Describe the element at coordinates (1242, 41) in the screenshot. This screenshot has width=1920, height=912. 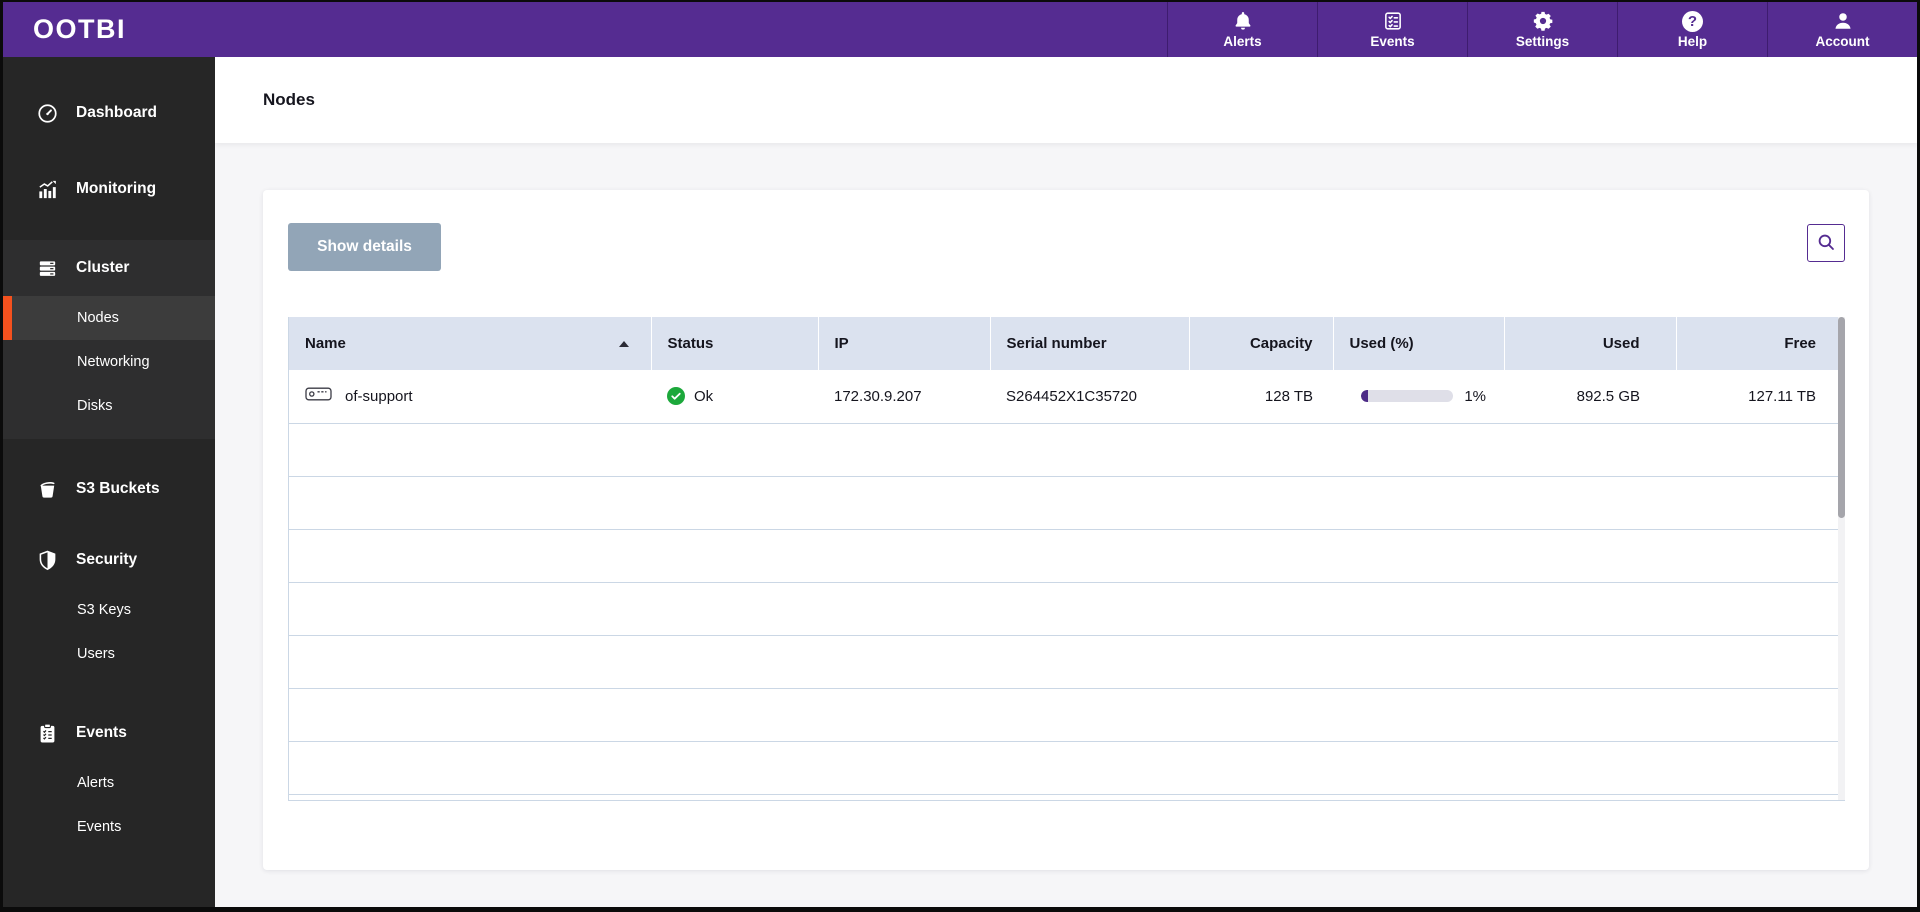
I see `topnav-alerts-label: Alerts` at that location.